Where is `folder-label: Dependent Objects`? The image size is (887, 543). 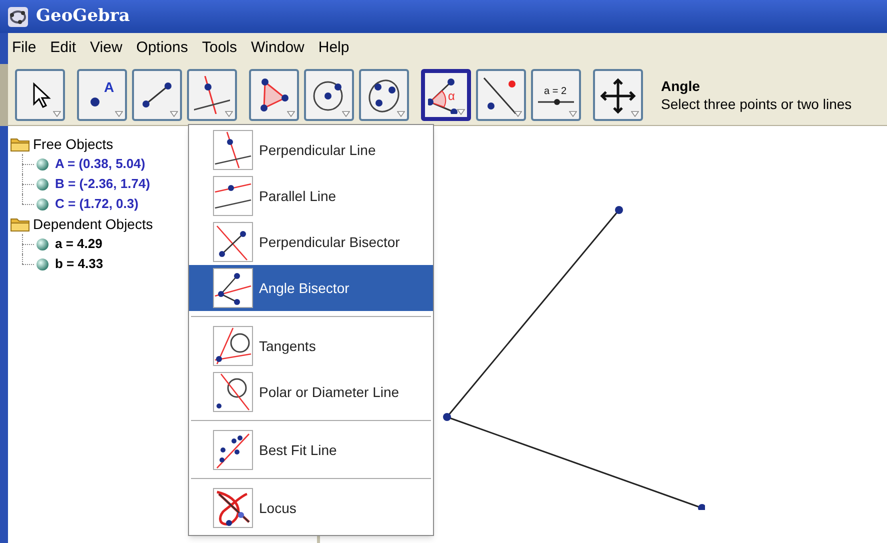 folder-label: Dependent Objects is located at coordinates (93, 224).